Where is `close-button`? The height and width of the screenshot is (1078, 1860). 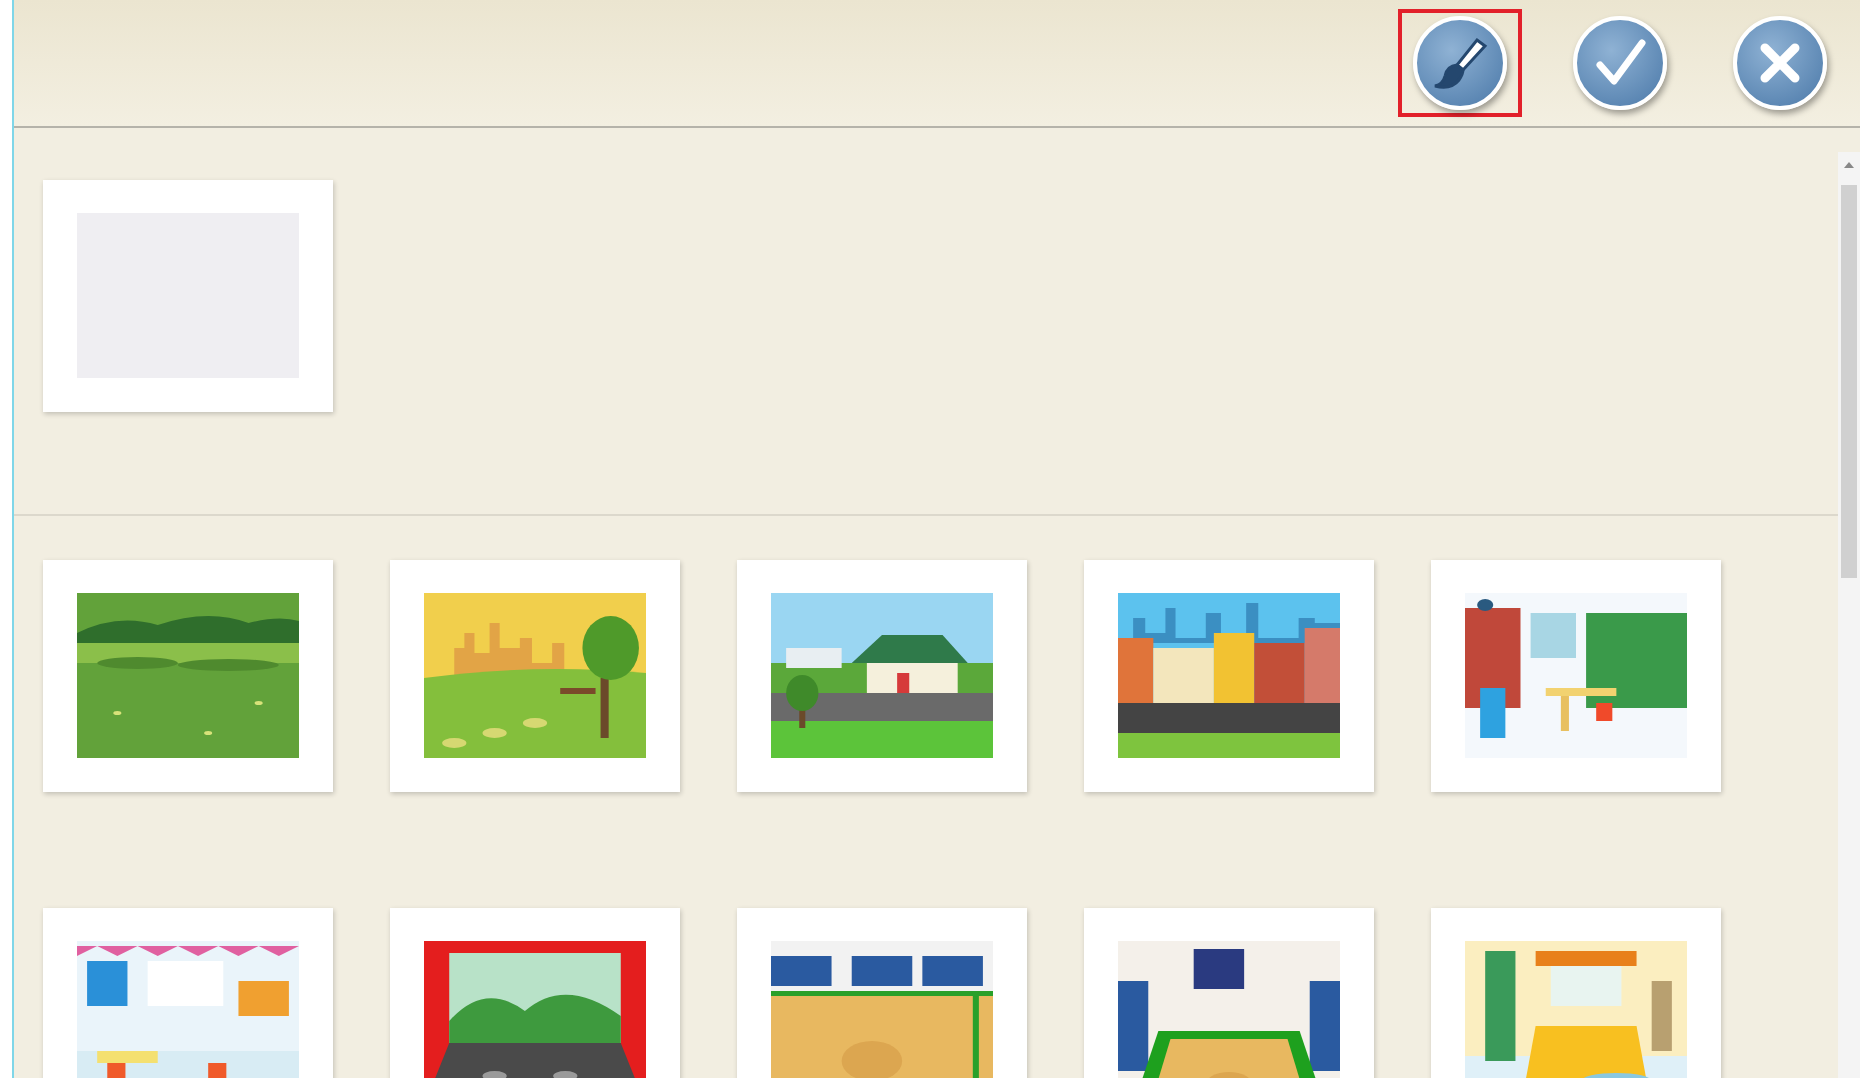
close-button is located at coordinates (1780, 63).